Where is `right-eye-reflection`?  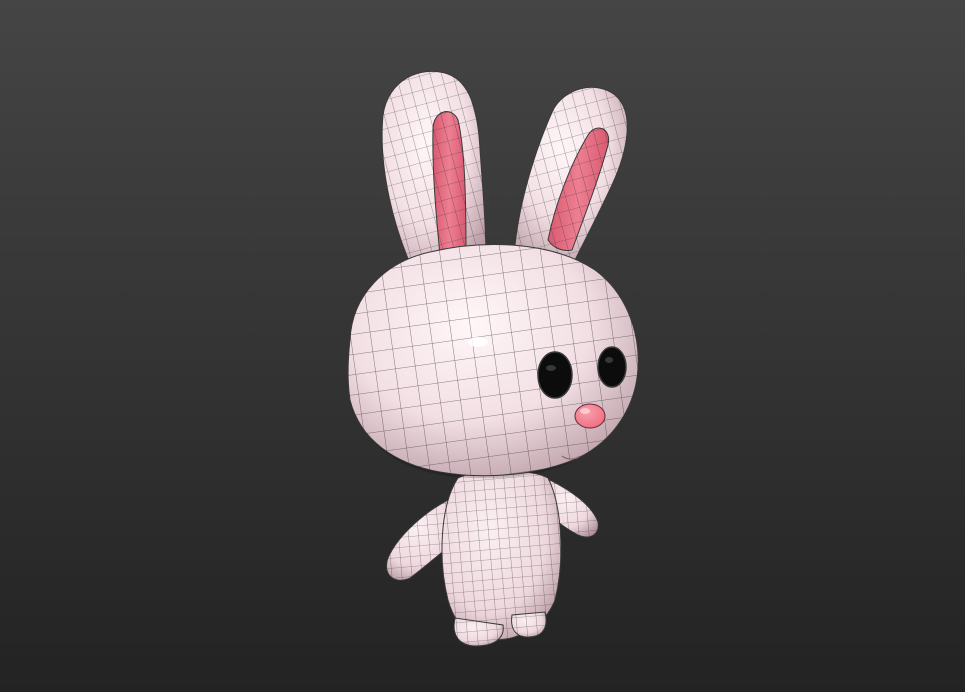 right-eye-reflection is located at coordinates (609, 360).